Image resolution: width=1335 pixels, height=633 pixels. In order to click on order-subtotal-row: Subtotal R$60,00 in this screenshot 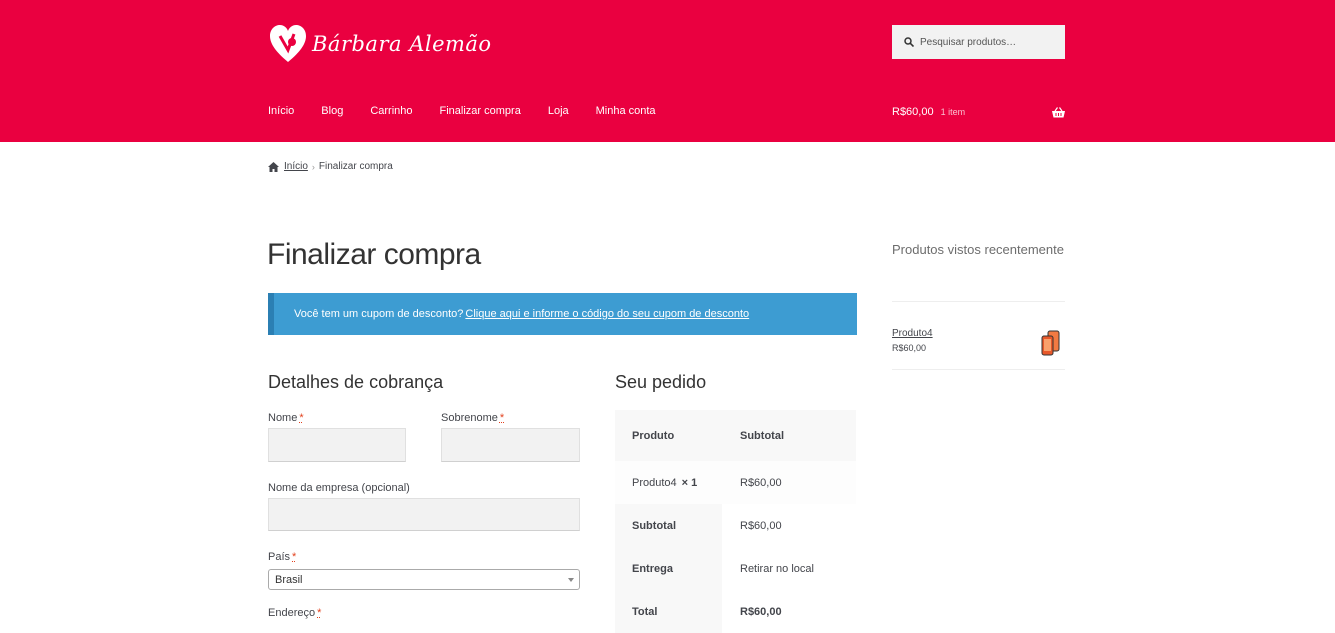, I will do `click(735, 525)`.